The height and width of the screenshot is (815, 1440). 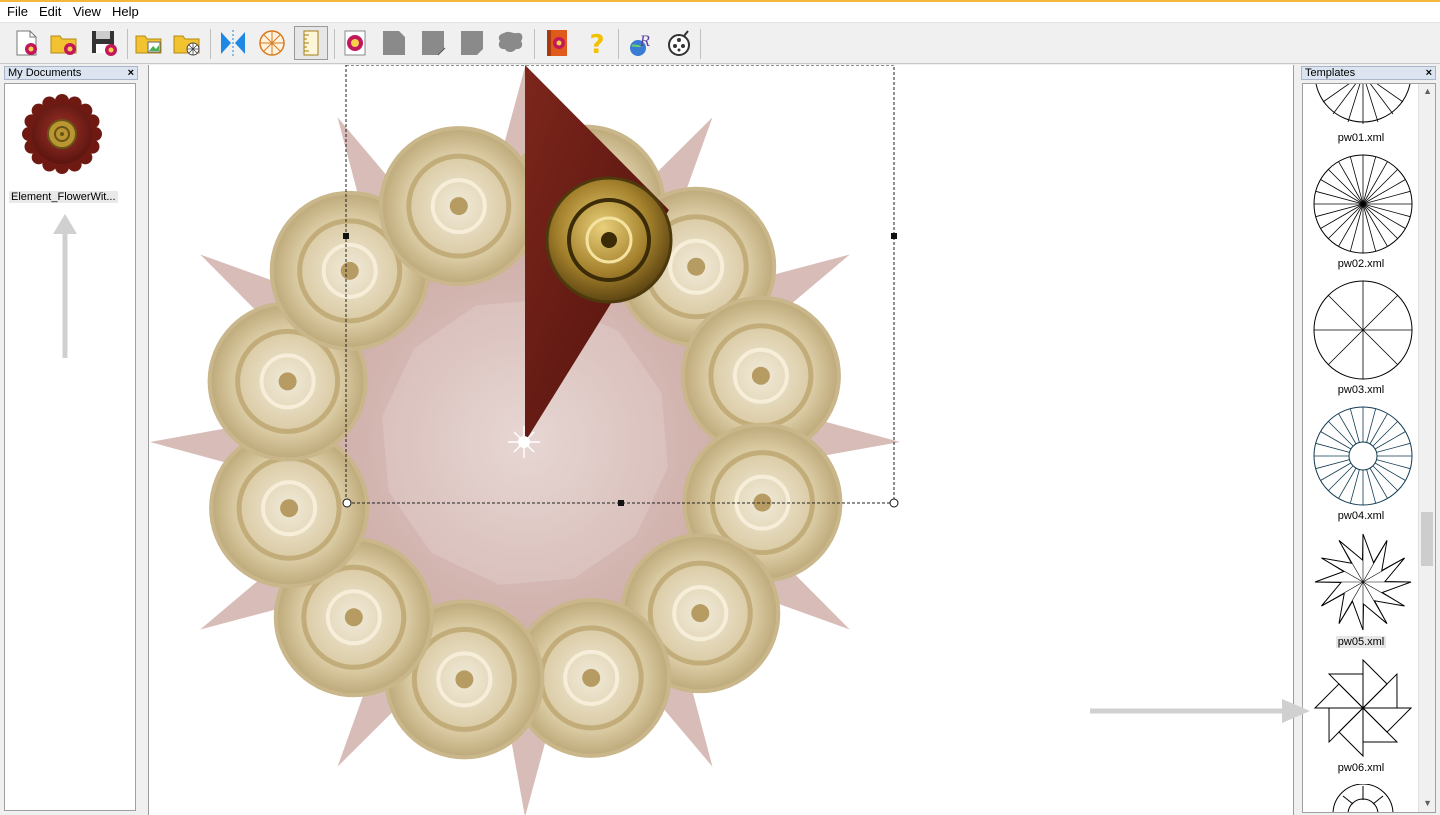 I want to click on website-button: R, so click(x=641, y=43).